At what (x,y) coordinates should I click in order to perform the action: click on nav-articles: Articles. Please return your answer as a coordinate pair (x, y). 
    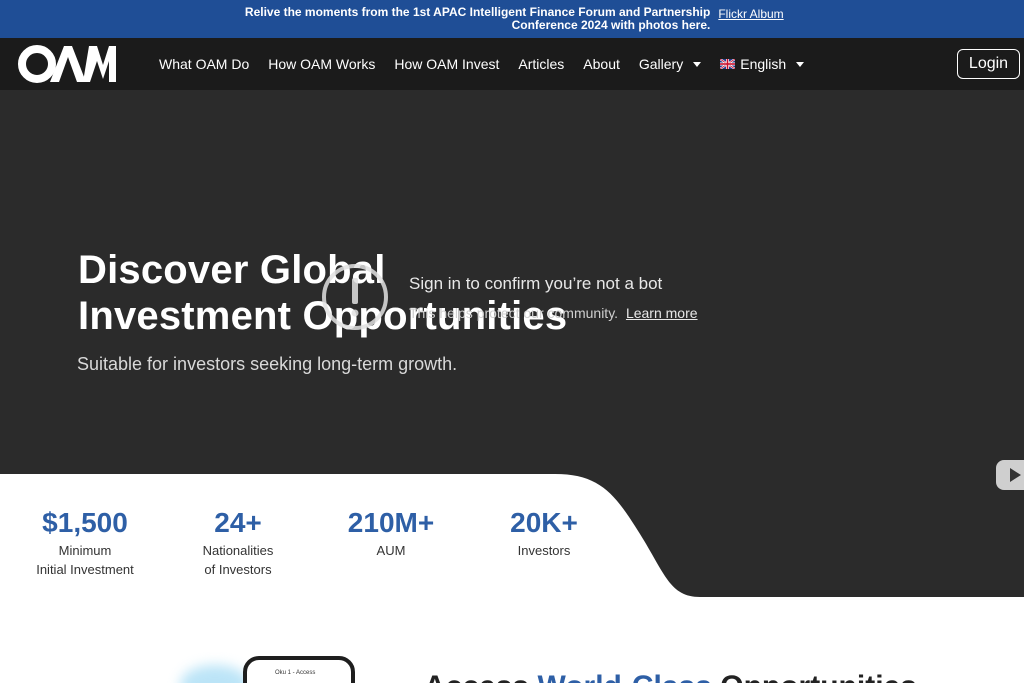
    Looking at the image, I should click on (541, 64).